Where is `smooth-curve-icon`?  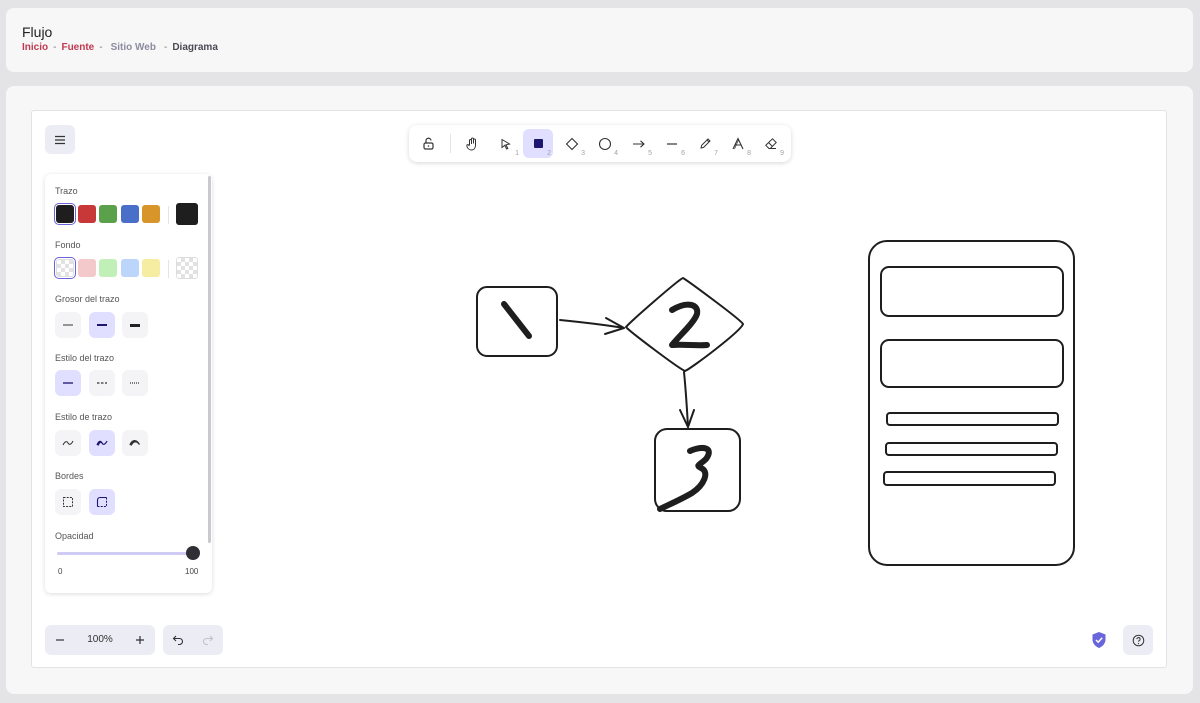
smooth-curve-icon is located at coordinates (68, 443).